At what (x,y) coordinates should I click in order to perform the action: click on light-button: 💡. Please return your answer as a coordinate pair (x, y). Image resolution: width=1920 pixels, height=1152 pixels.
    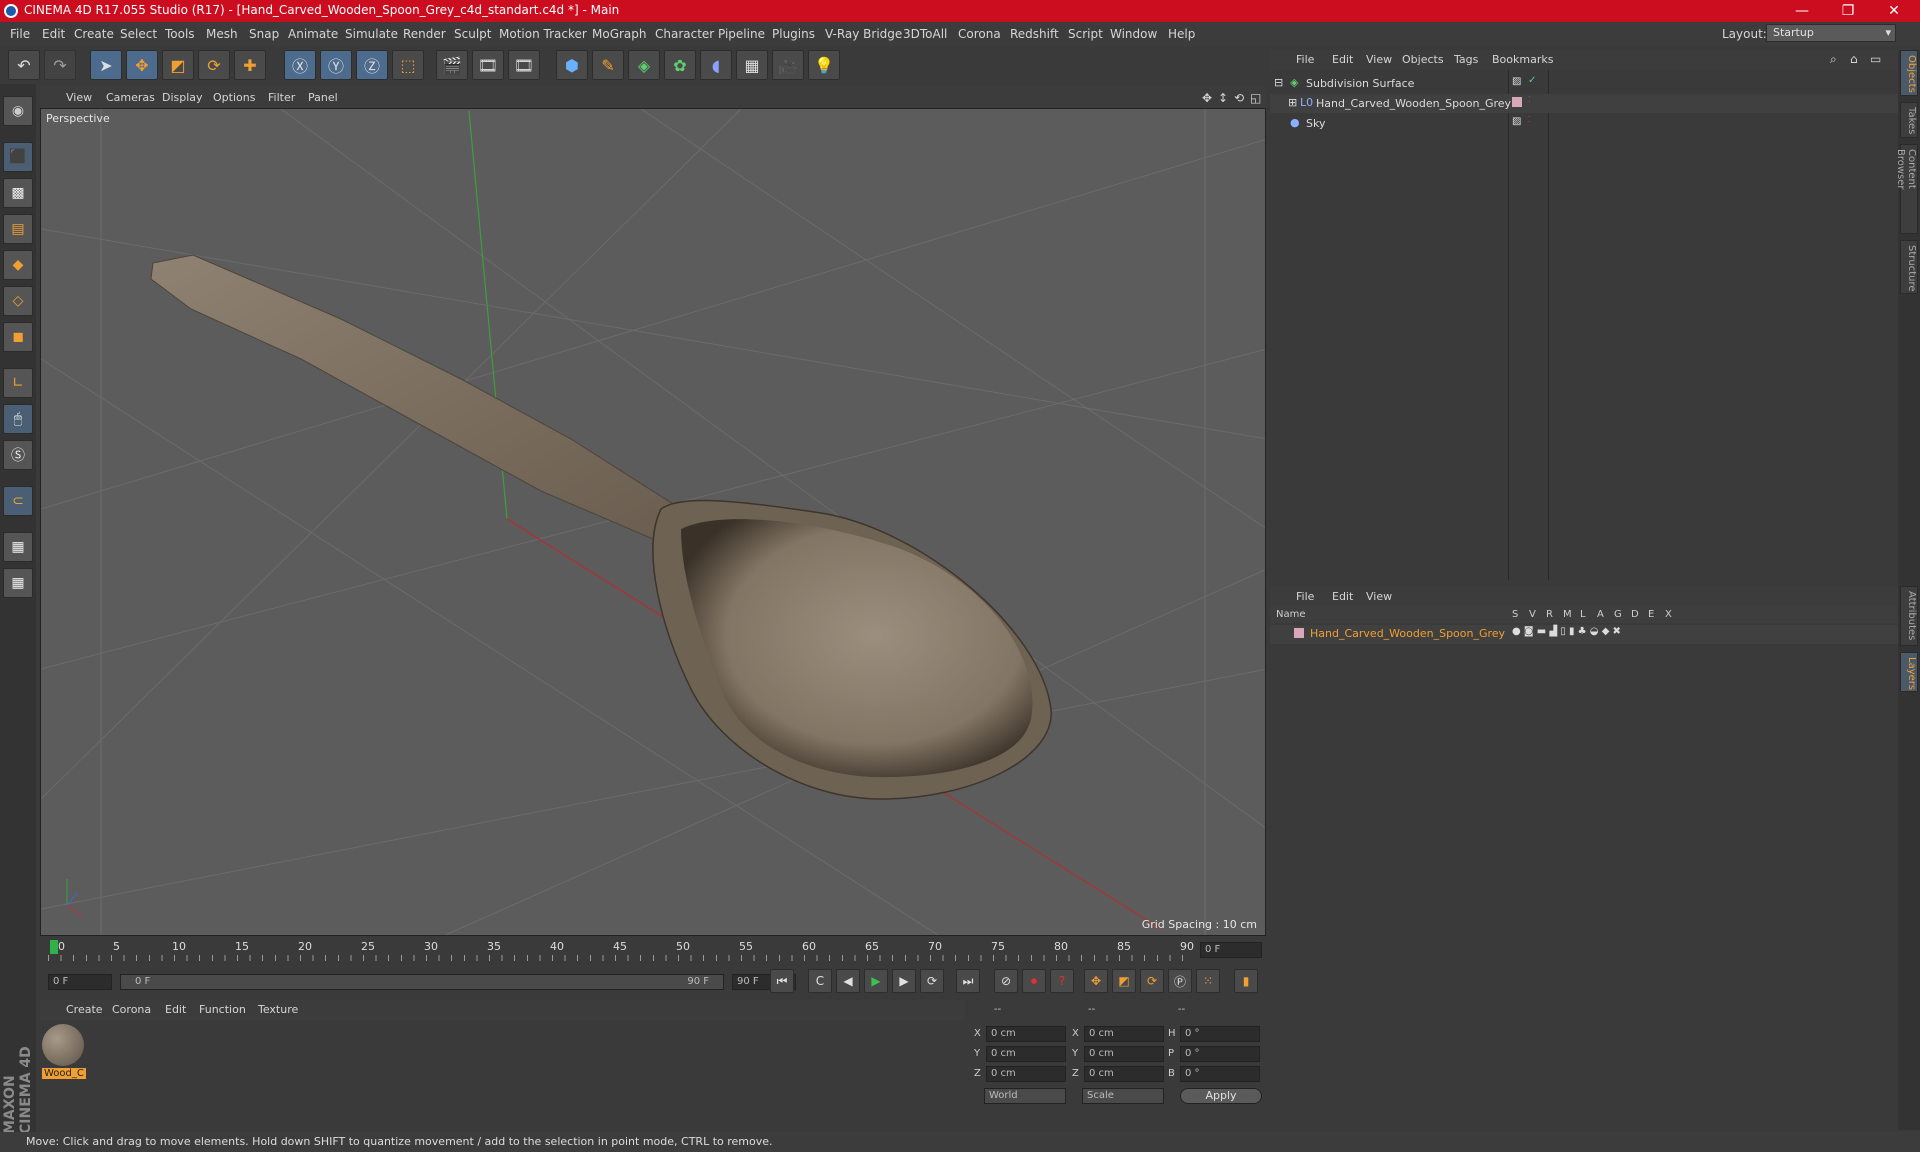
    Looking at the image, I should click on (824, 65).